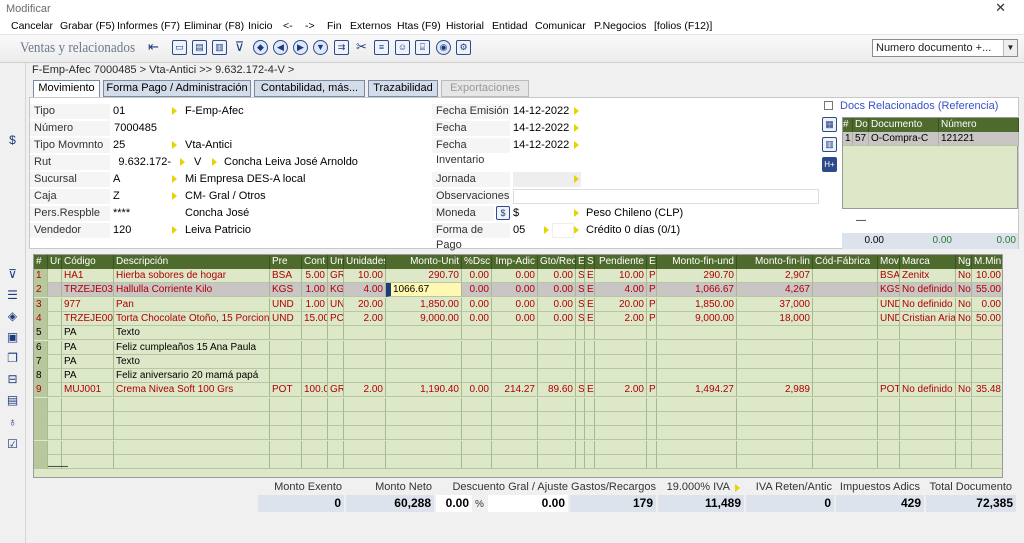 The image size is (1024, 543). What do you see at coordinates (829, 164) in the screenshot?
I see `add-reference-icon: H+` at bounding box center [829, 164].